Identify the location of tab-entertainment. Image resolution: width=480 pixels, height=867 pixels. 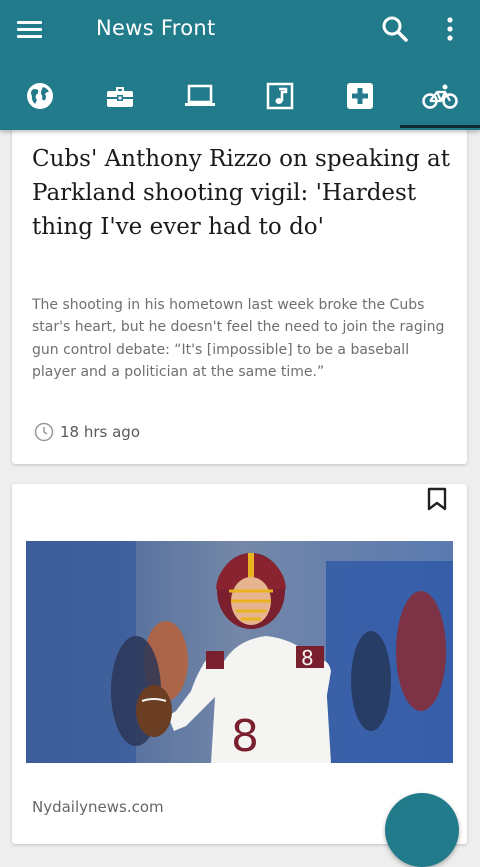
(280, 96).